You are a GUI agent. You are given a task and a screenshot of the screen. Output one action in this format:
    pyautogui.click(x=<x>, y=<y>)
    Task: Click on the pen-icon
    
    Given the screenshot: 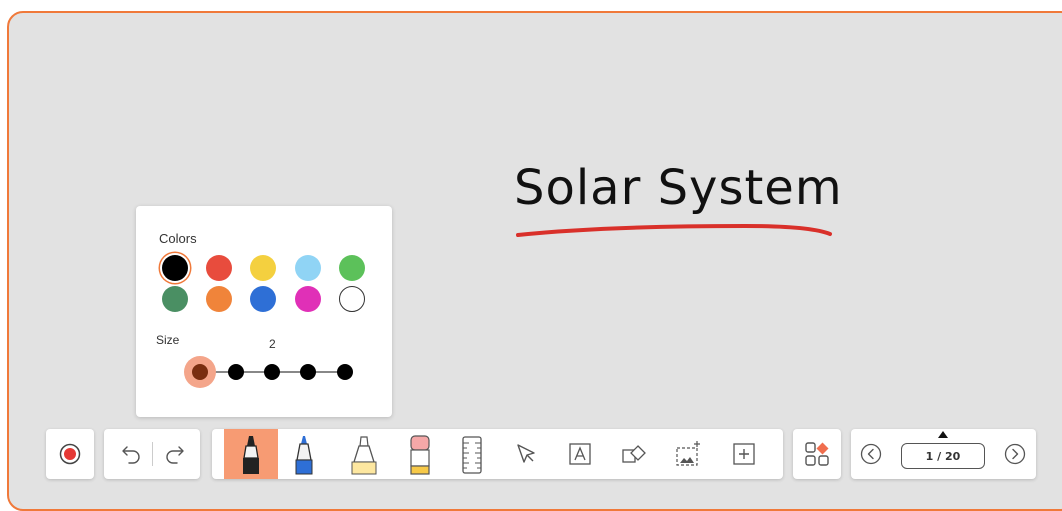 What is the action you would take?
    pyautogui.click(x=304, y=455)
    